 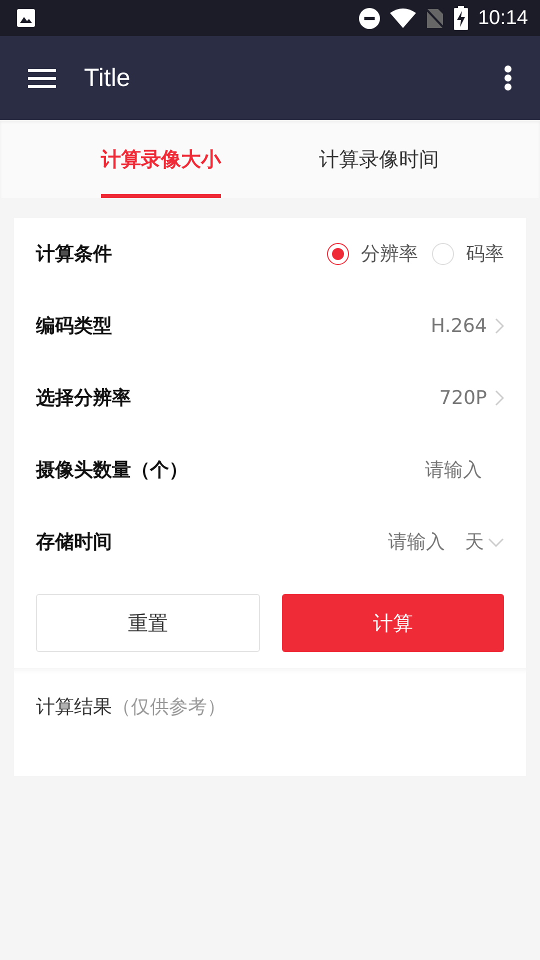 I want to click on battery-charging-icon, so click(x=461, y=18).